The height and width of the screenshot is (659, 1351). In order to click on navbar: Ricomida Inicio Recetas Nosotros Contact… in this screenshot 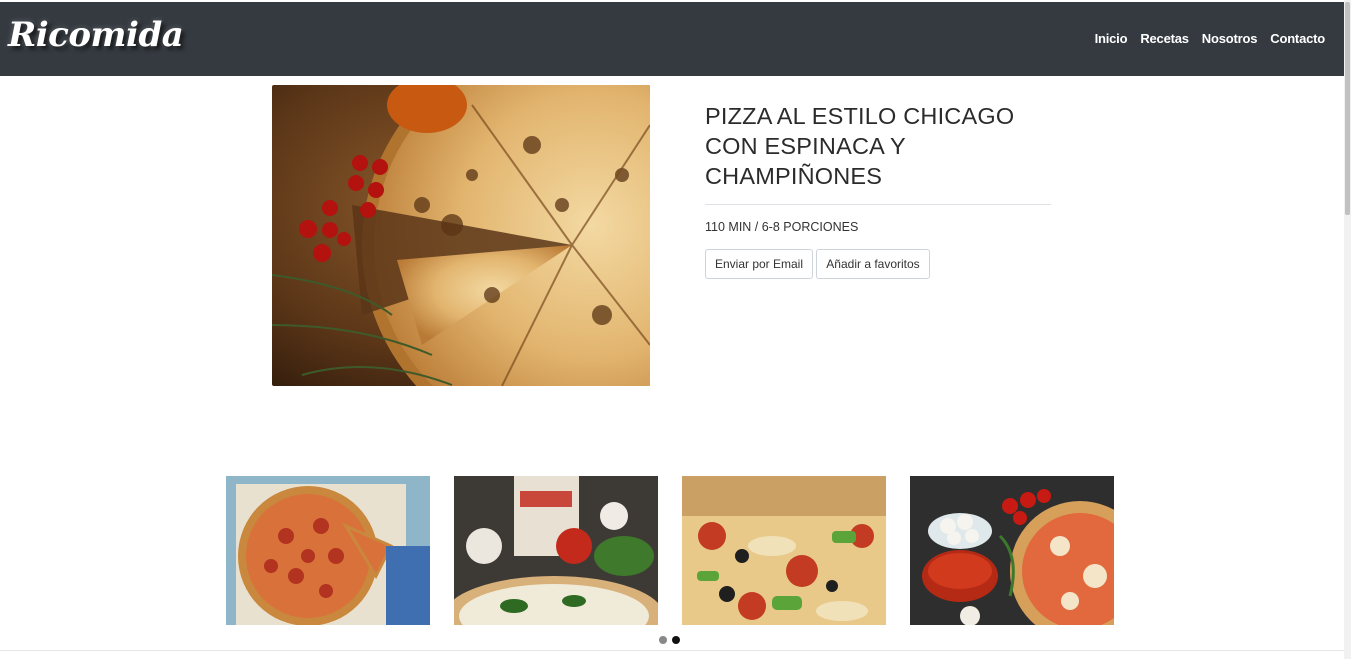, I will do `click(672, 39)`.